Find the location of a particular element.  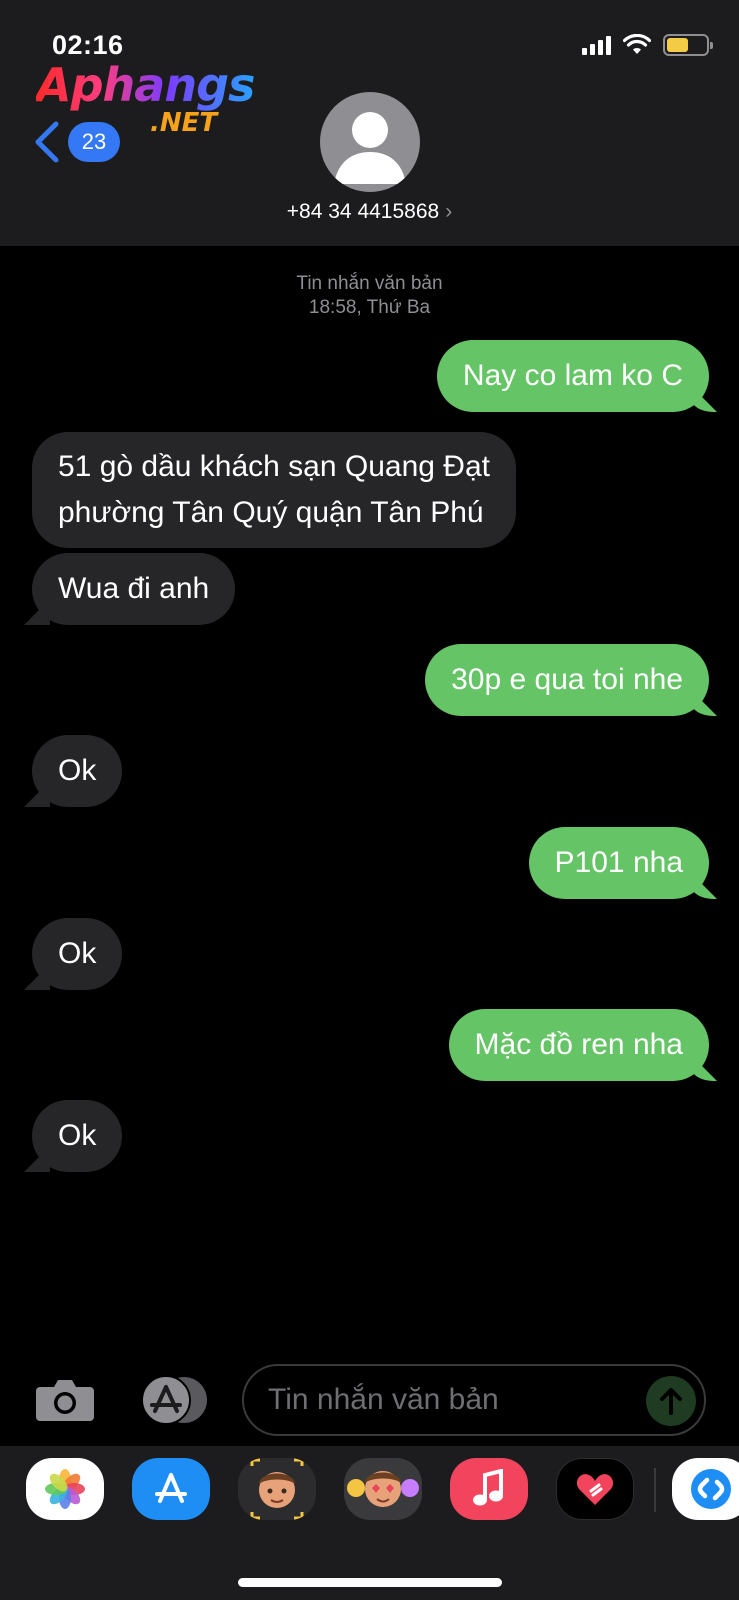

digital-touch-icon is located at coordinates (595, 1489).